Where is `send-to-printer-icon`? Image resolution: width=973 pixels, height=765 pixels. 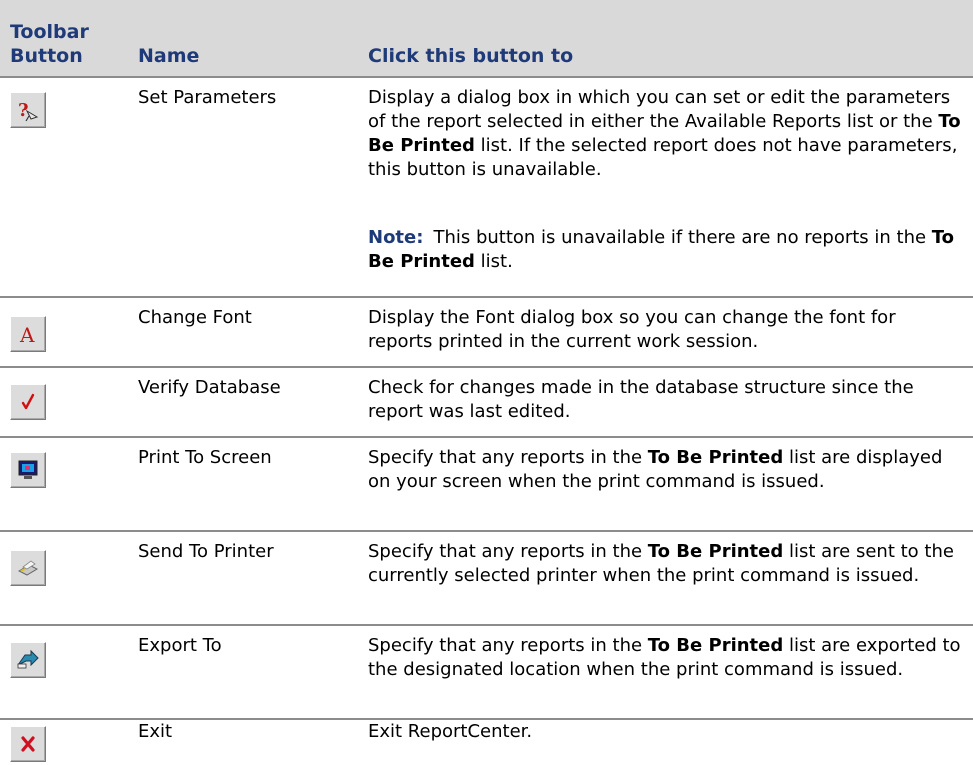 send-to-printer-icon is located at coordinates (28, 568).